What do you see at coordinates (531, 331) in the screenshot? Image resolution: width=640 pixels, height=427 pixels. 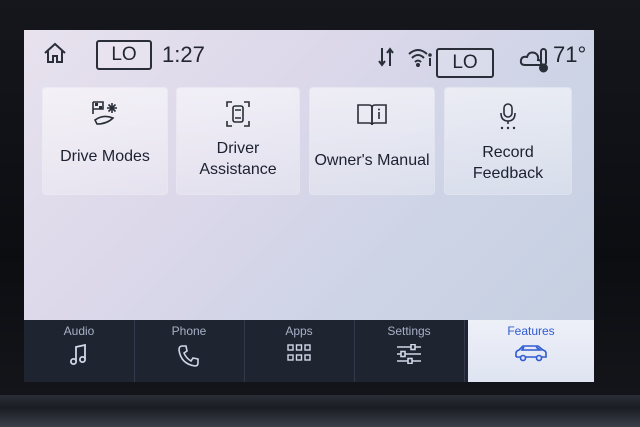 I see `nav-features-label: Features` at bounding box center [531, 331].